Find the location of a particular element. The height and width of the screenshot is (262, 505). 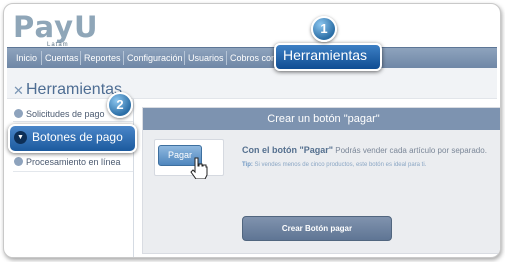

sidebar-item-label: Solicitudes de pago is located at coordinates (65, 114).